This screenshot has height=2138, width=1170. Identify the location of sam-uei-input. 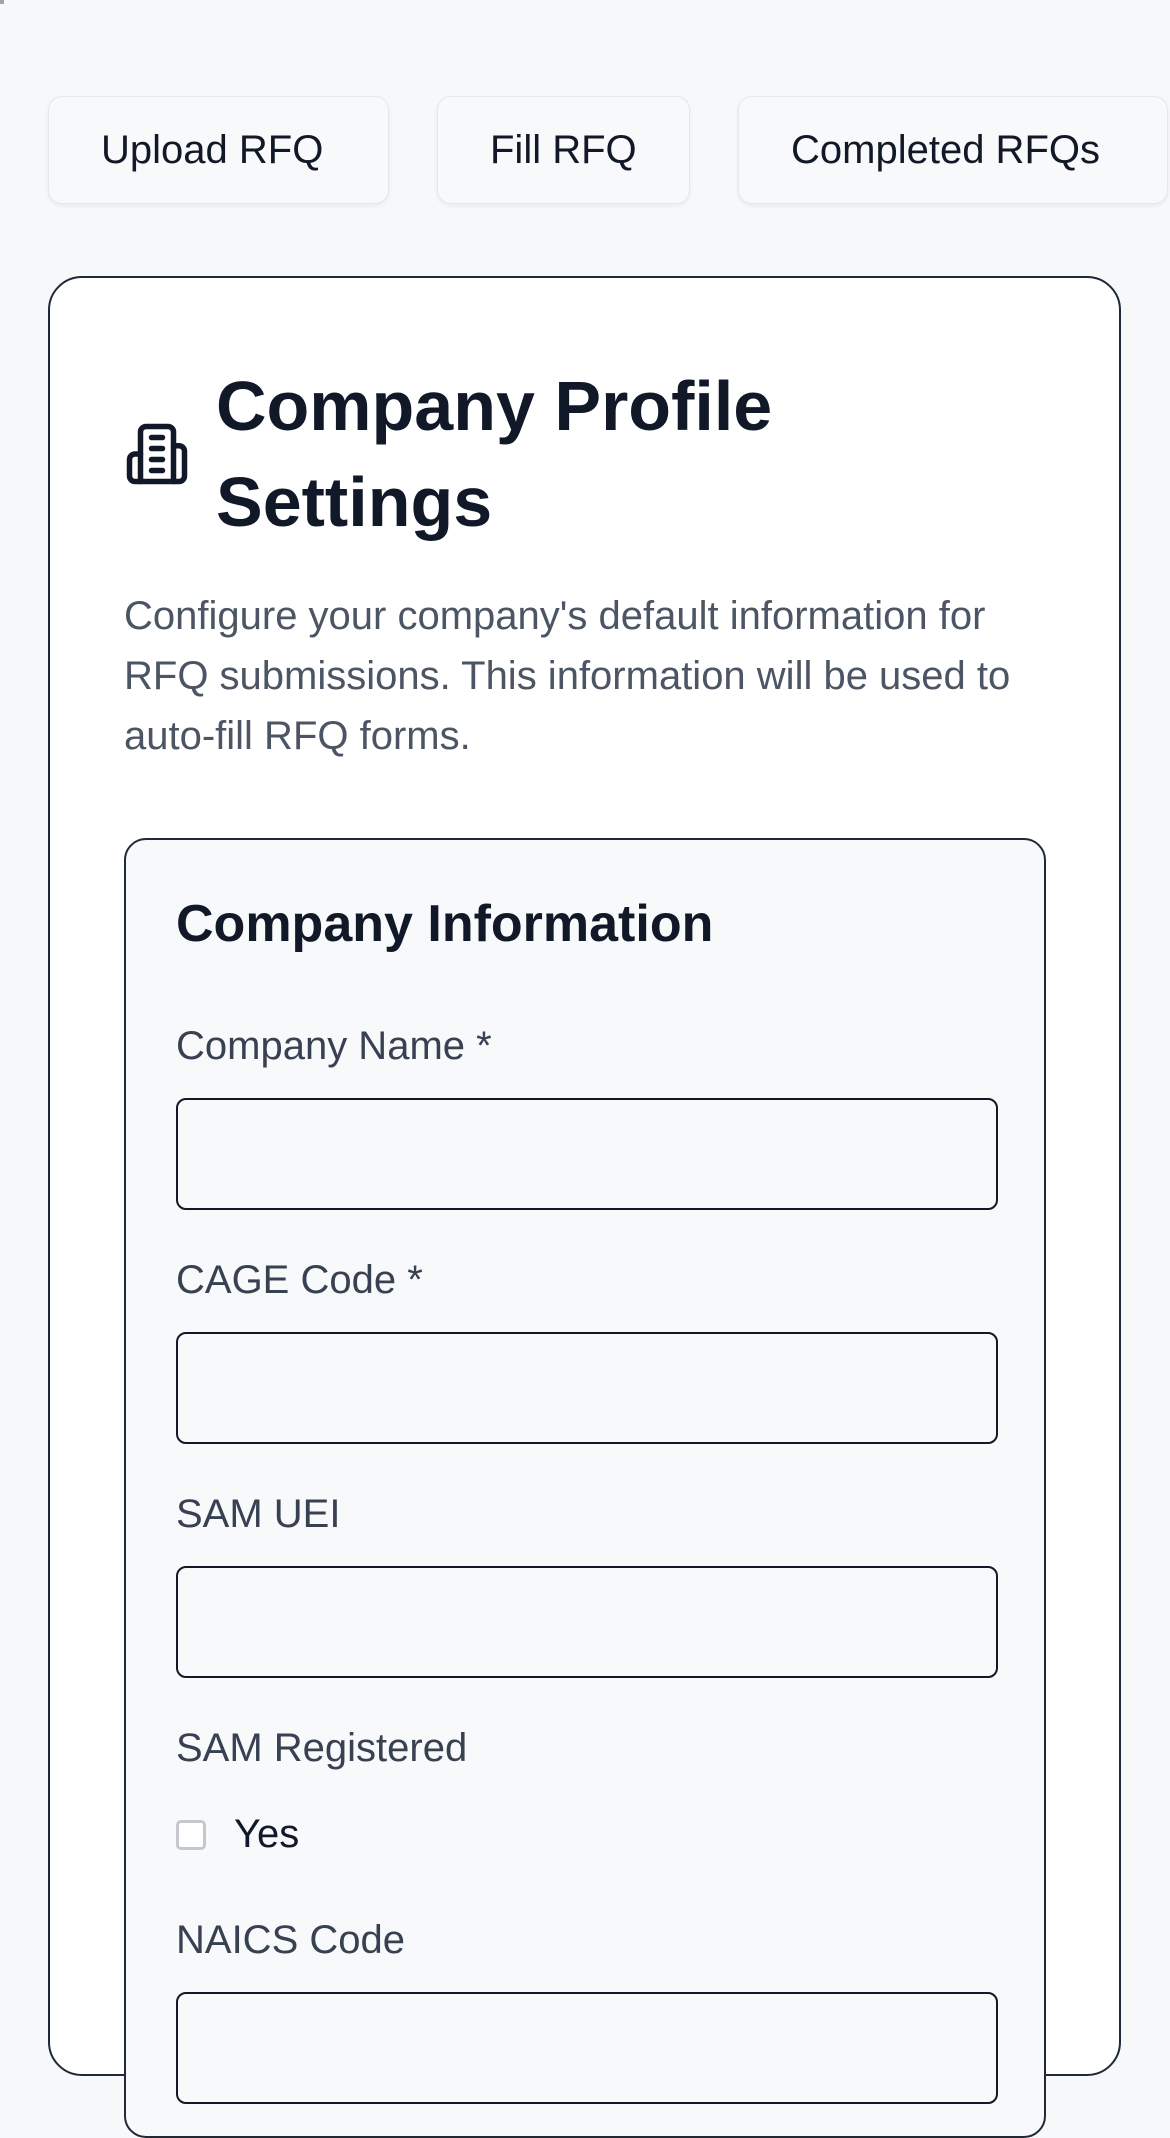
(587, 1622).